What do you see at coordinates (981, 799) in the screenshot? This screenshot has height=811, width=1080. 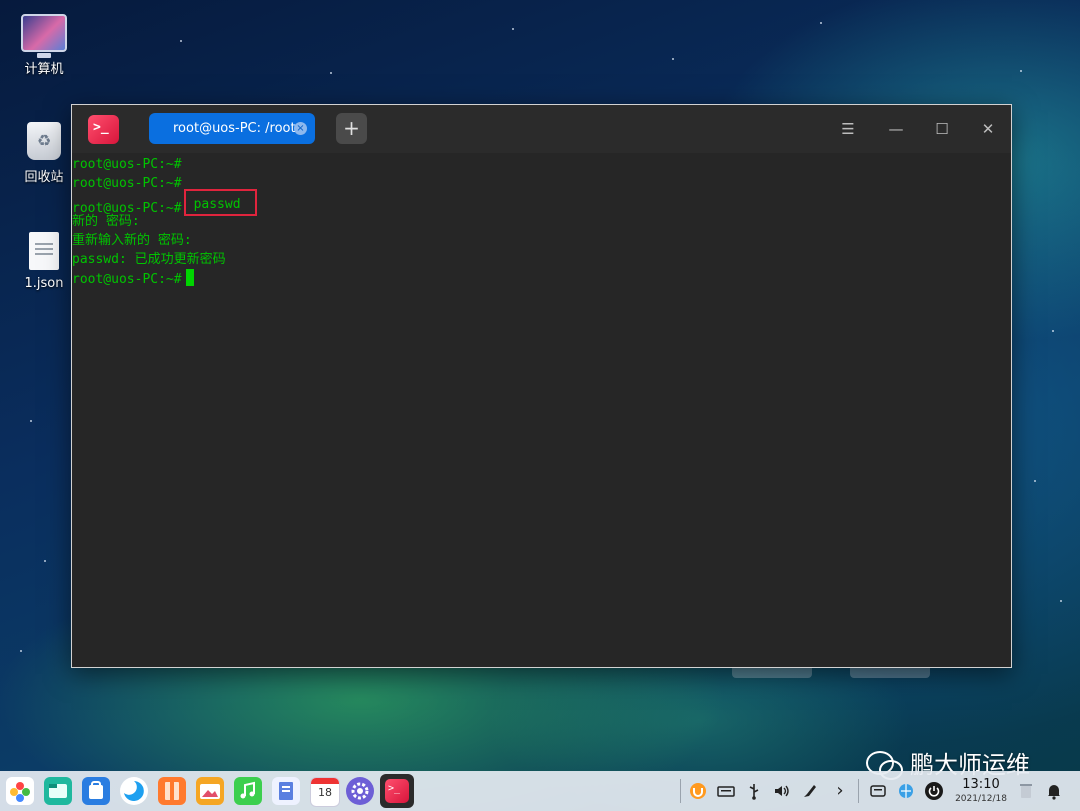 I see `clock-date: 2021/12/18` at bounding box center [981, 799].